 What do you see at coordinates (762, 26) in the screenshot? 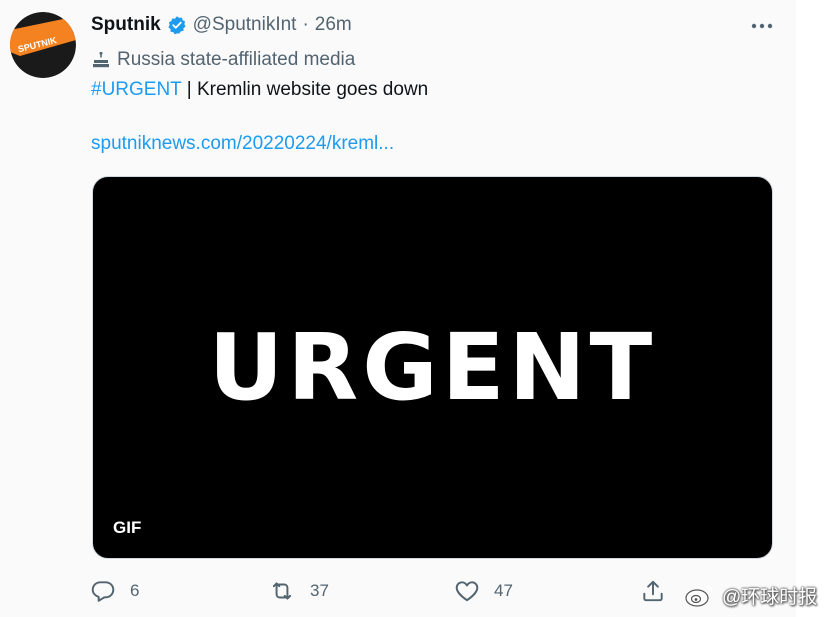
I see `more-options-icon` at bounding box center [762, 26].